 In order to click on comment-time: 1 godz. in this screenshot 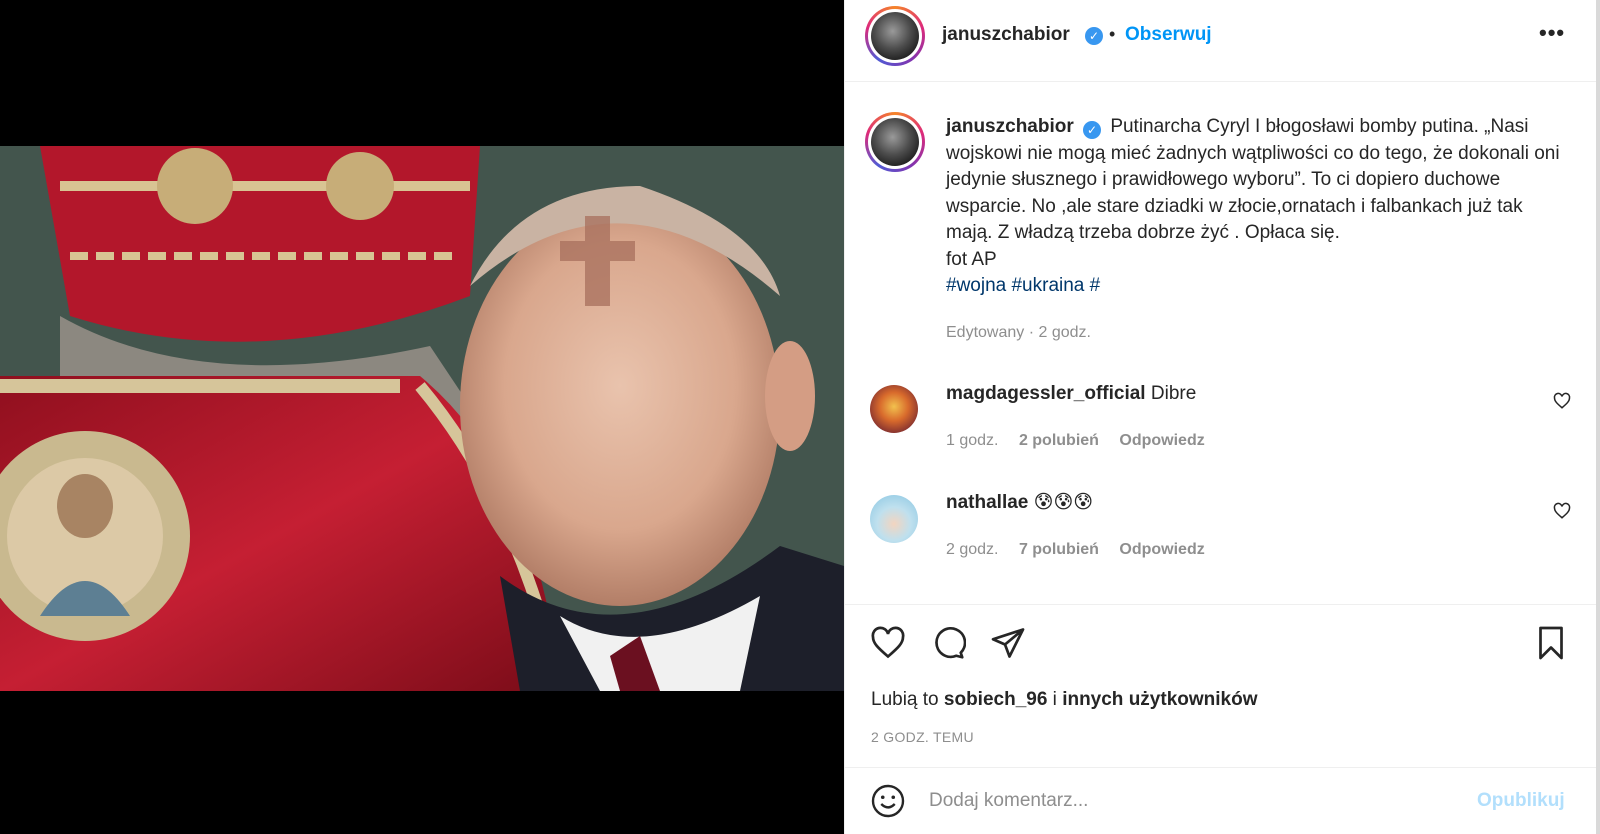, I will do `click(972, 440)`.